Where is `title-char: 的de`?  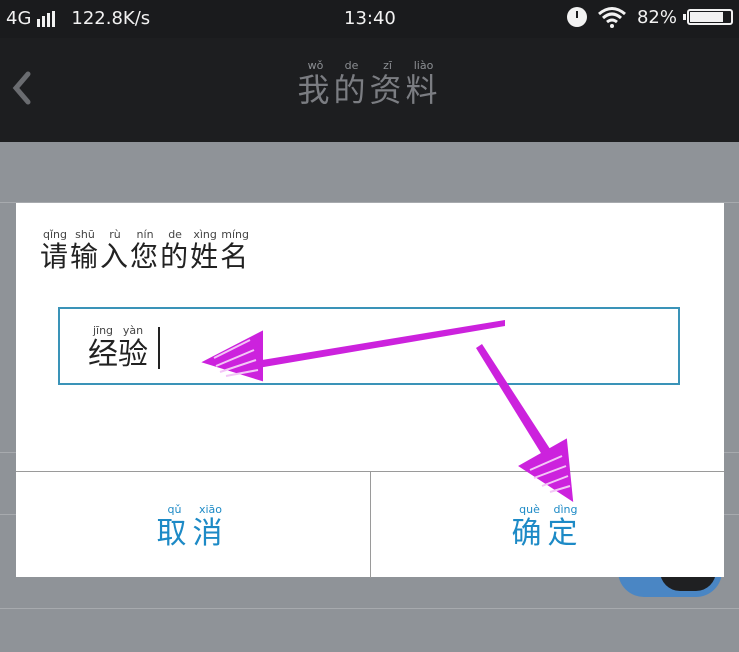 title-char: 的de is located at coordinates (351, 84).